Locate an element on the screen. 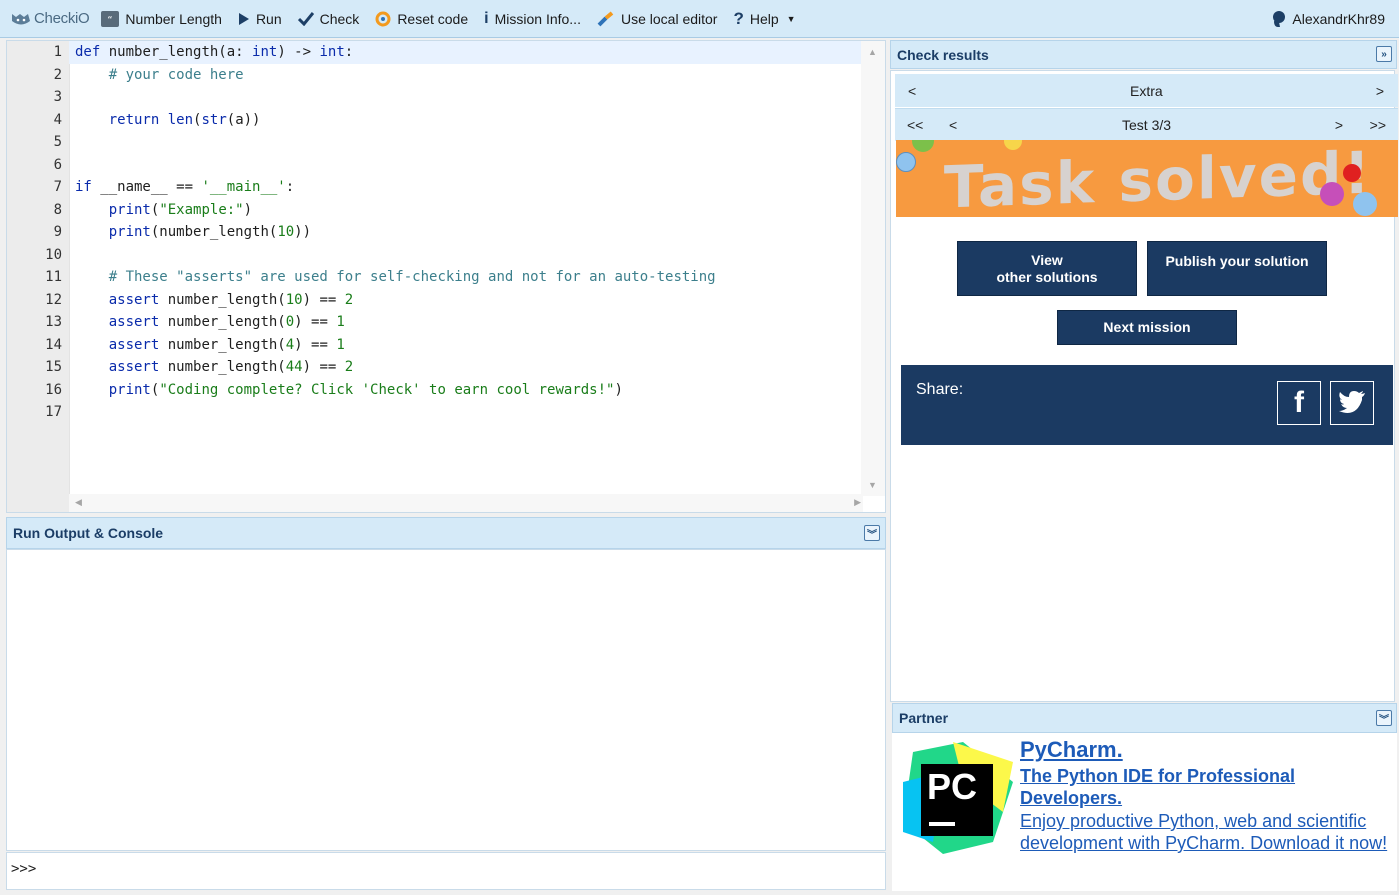 The width and height of the screenshot is (1399, 895). twitter-icon is located at coordinates (1352, 403).